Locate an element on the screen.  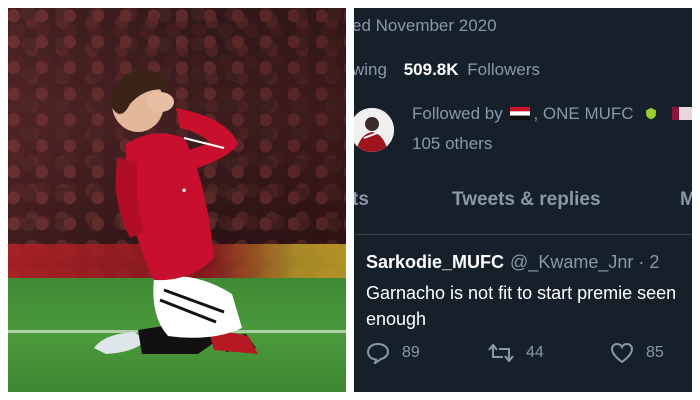
reply-count: 89 is located at coordinates (411, 352).